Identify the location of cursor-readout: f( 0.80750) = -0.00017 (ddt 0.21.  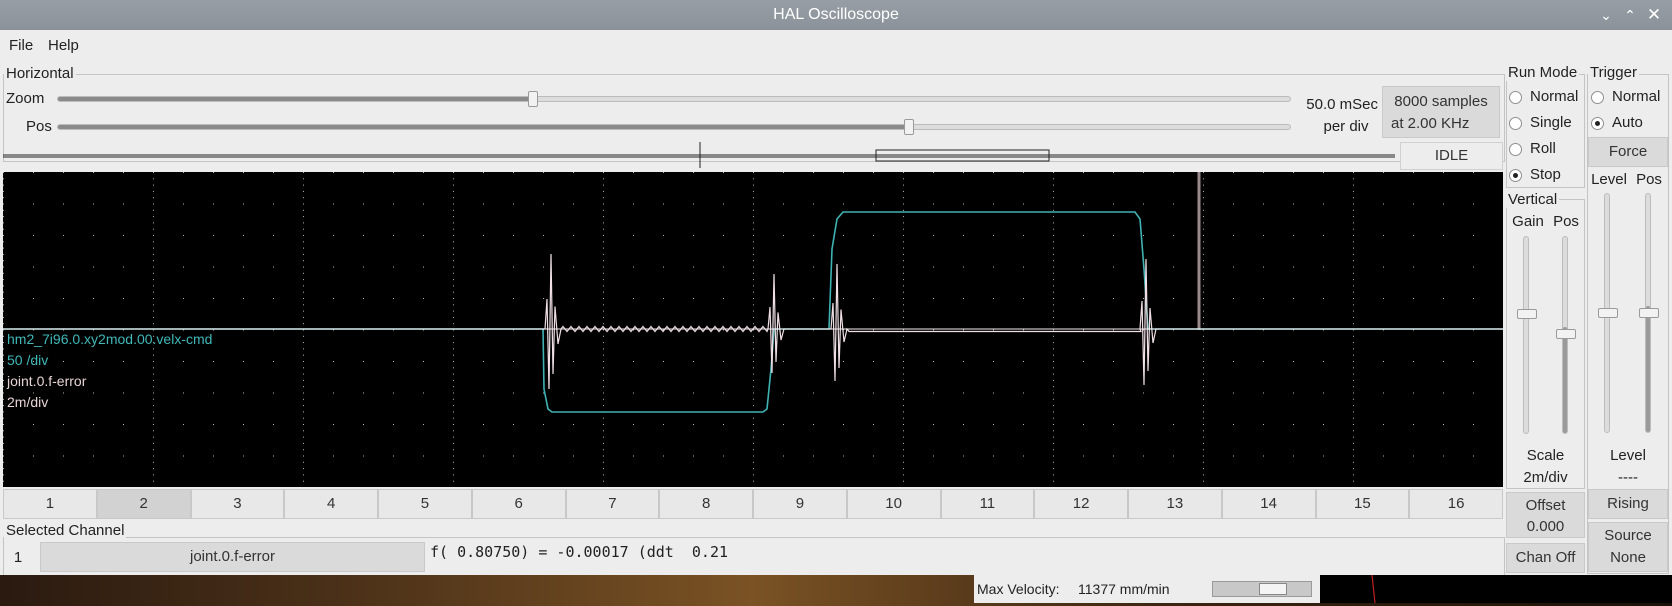
(579, 552).